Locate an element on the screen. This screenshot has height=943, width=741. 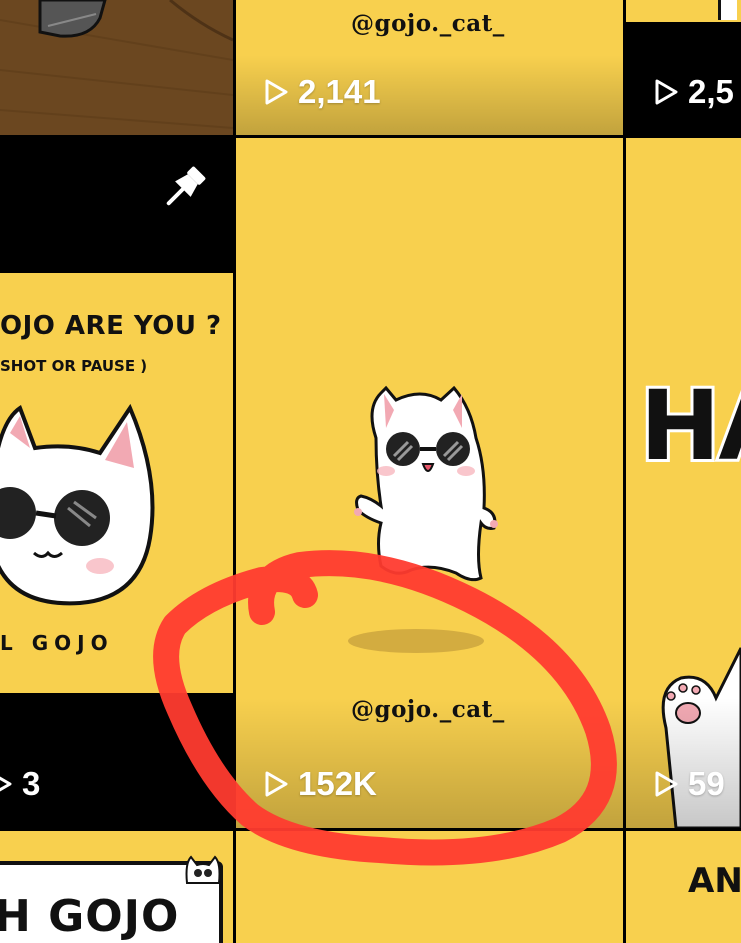
video-tile-25: 2,5 is located at coordinates (683, 67).